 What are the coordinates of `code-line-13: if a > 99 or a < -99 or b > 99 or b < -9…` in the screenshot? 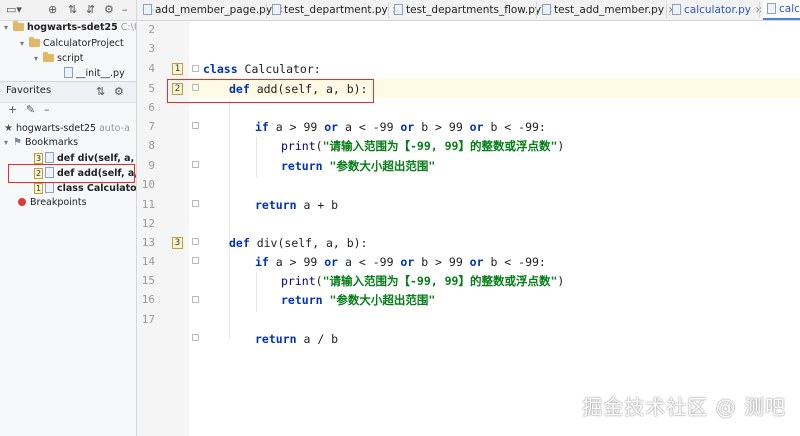 It's located at (400, 262).